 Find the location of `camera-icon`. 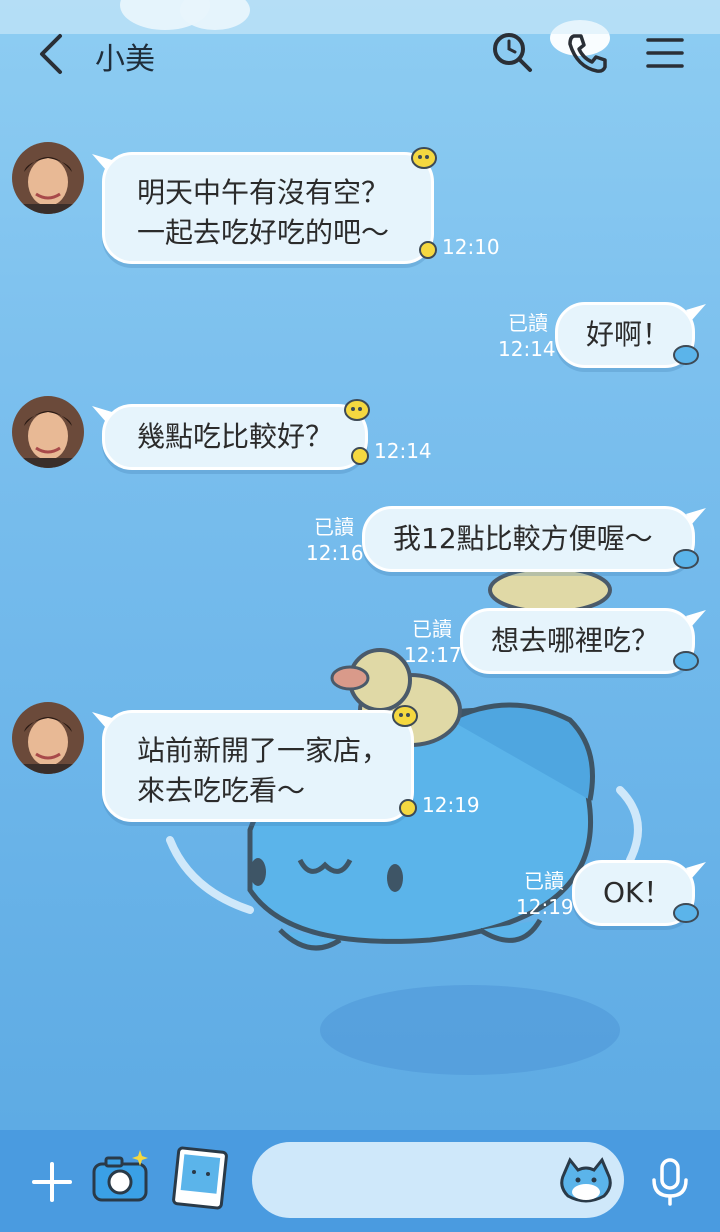

camera-icon is located at coordinates (121, 1177).